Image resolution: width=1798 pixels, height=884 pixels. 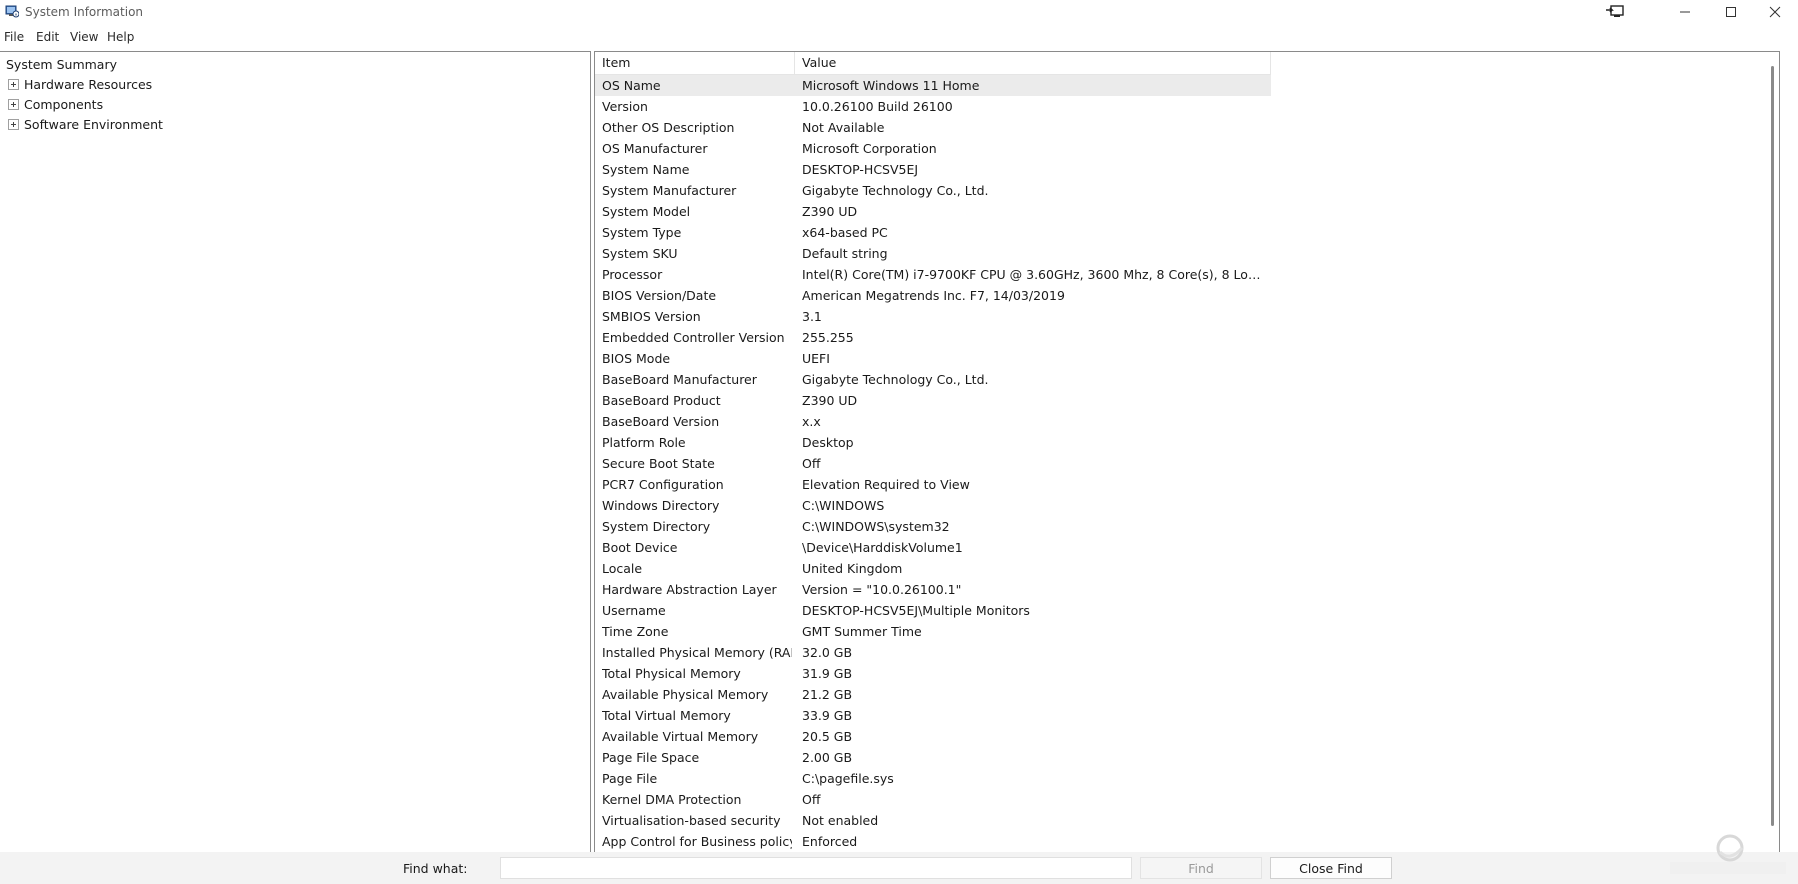 I want to click on table-row: OS Name Microsoft Windows 11 Home, so click(x=933, y=85).